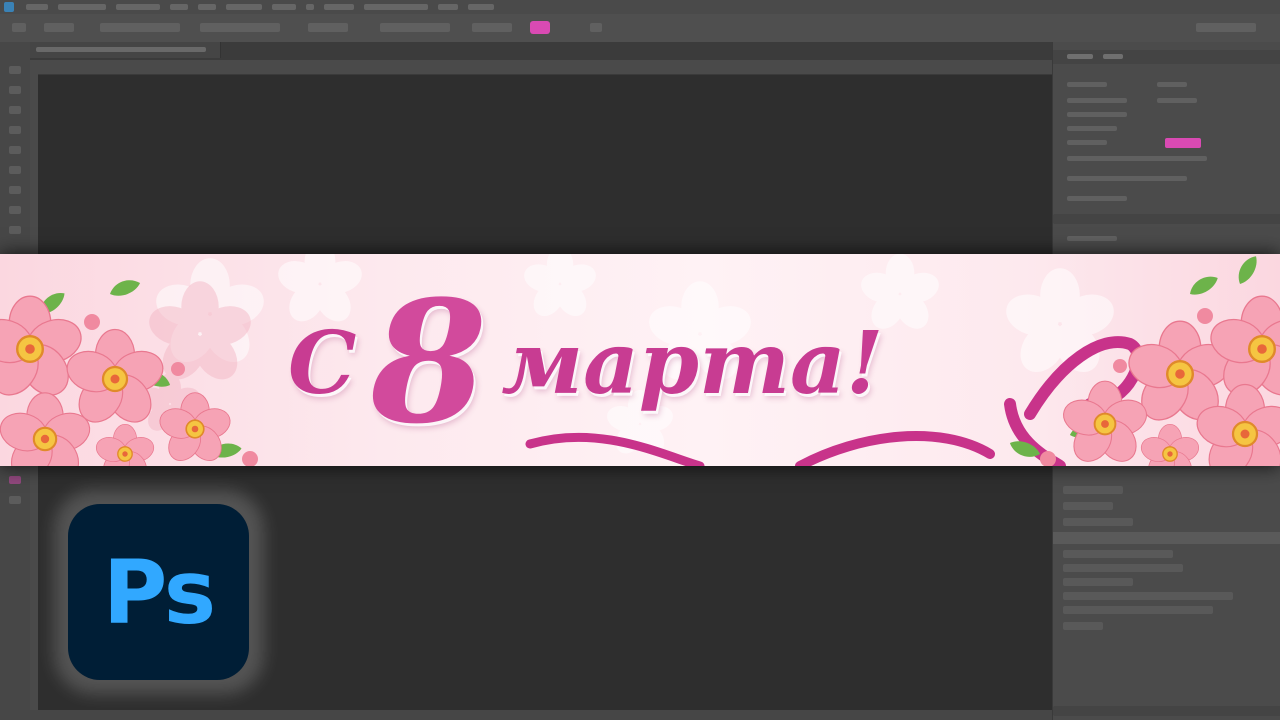 The image size is (1280, 720). I want to click on banner-title: С 8 марта!, so click(585, 364).